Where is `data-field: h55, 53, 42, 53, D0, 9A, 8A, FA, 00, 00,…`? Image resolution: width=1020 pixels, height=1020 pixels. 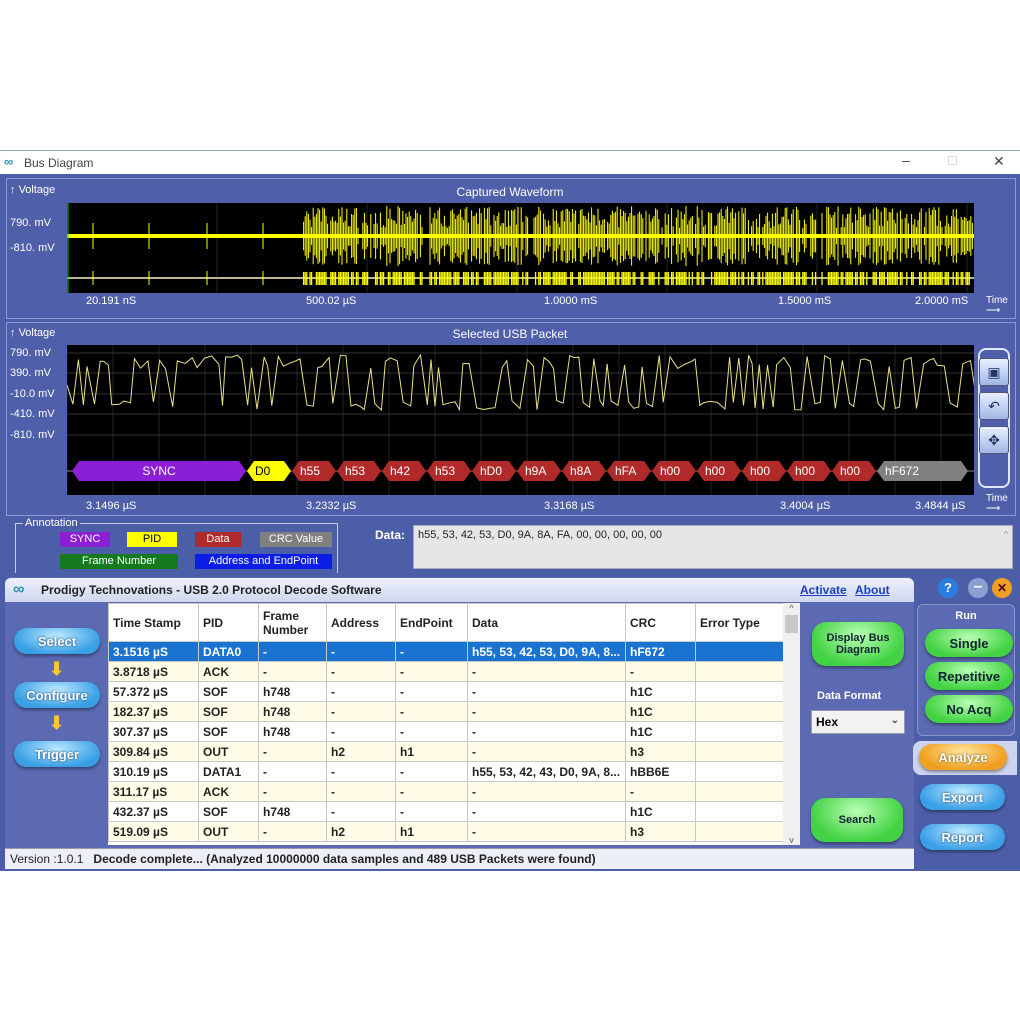 data-field: h55, 53, 42, 53, D0, 9A, 8A, FA, 00, 00,… is located at coordinates (713, 547).